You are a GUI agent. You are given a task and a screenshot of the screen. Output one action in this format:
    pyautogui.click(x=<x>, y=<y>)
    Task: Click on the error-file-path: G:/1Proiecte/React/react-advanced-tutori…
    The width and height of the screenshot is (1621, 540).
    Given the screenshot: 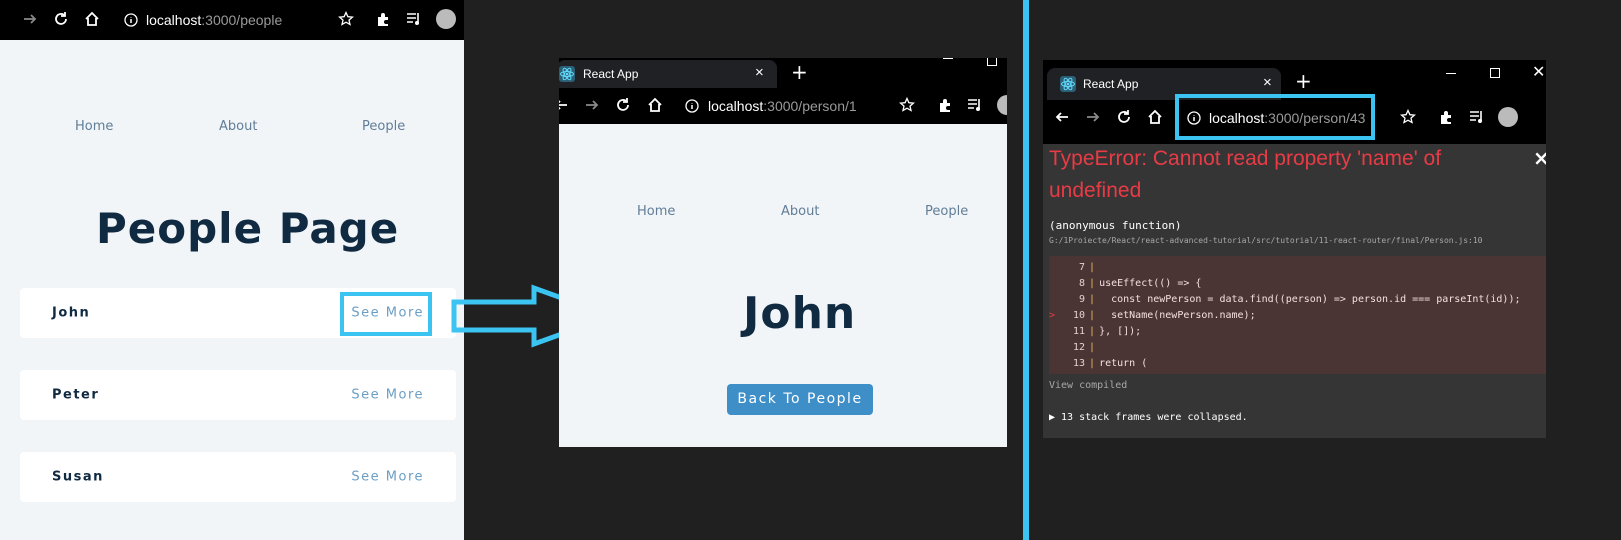 What is the action you would take?
    pyautogui.click(x=1266, y=240)
    